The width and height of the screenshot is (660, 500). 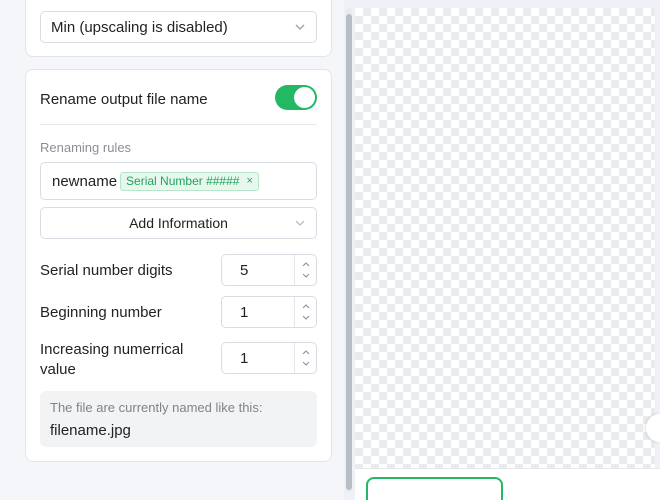 I want to click on toggle-knob, so click(x=304, y=97).